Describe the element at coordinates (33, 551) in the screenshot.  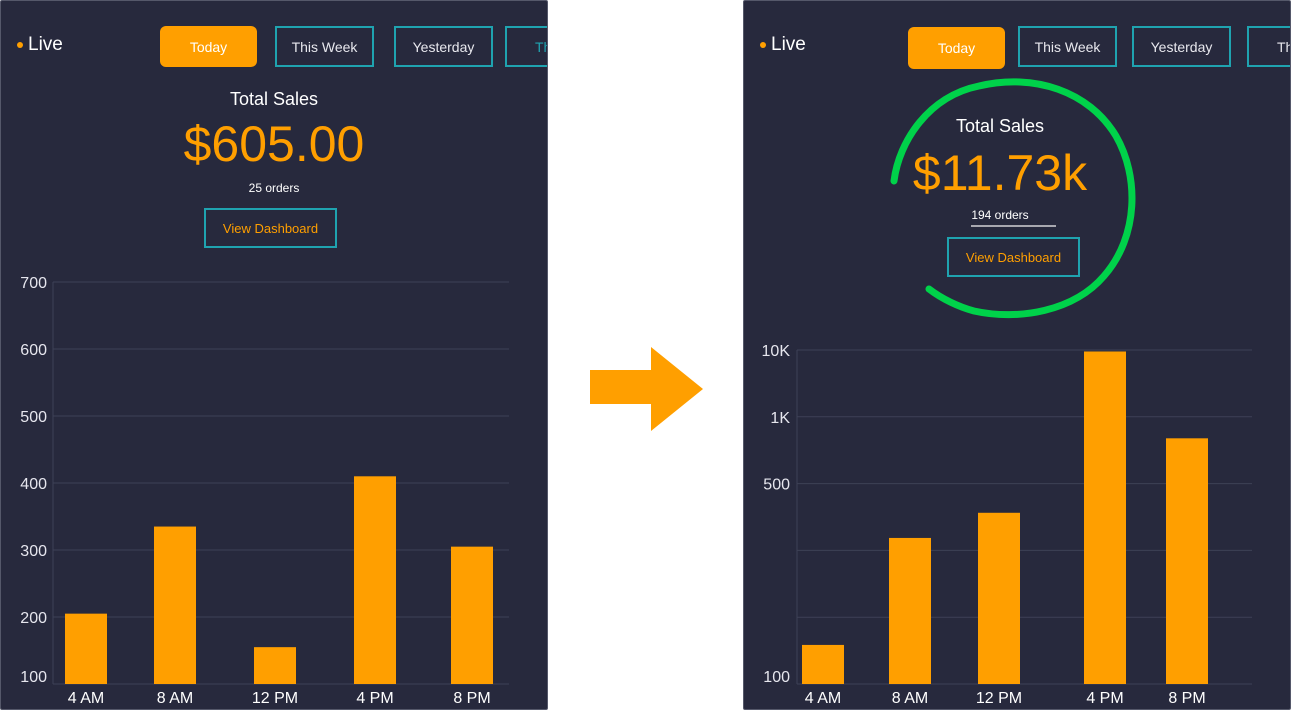
I see `y-tick-label: 300` at that location.